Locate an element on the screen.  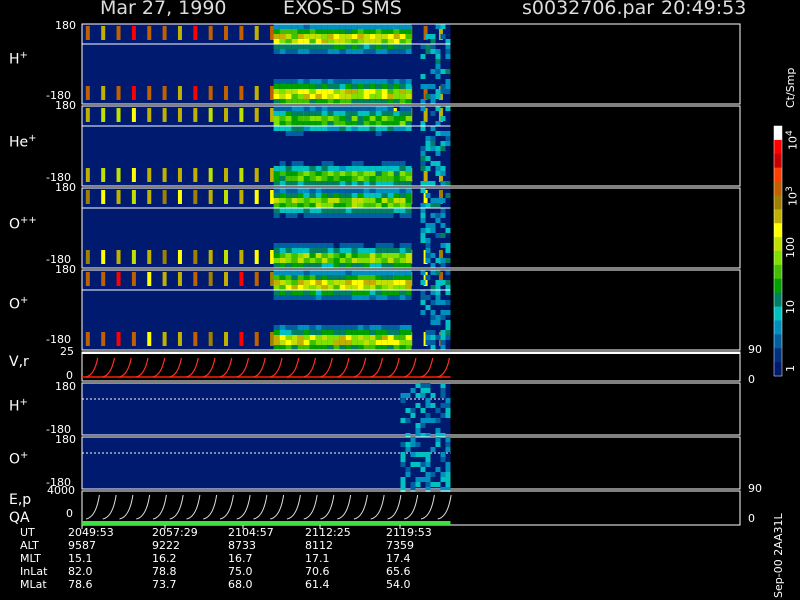
footer-cell: 17.4 is located at coordinates (398, 558).